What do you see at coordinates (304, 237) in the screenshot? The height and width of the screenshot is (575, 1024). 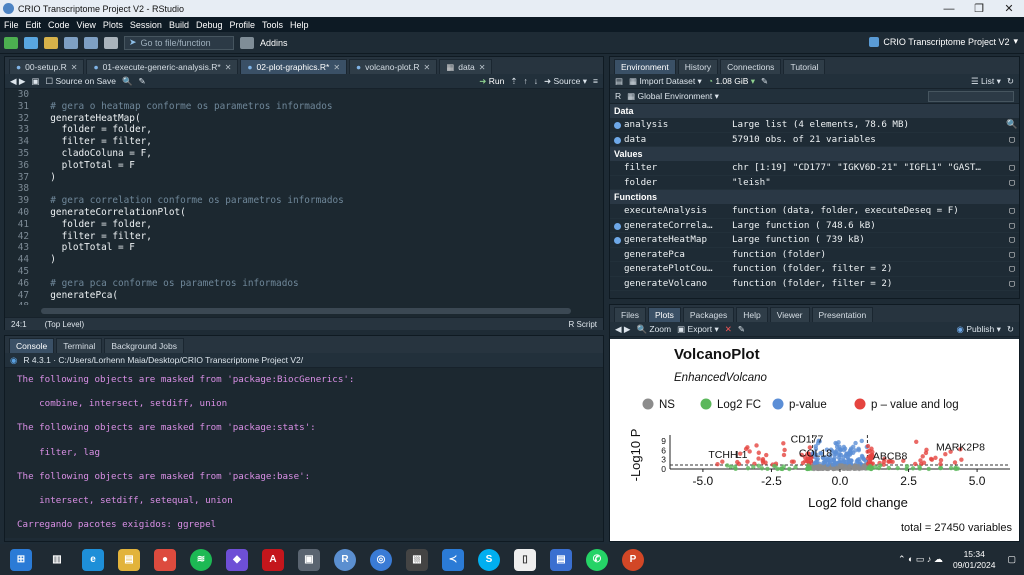 I see `code-line: 42 filter = filter,` at bounding box center [304, 237].